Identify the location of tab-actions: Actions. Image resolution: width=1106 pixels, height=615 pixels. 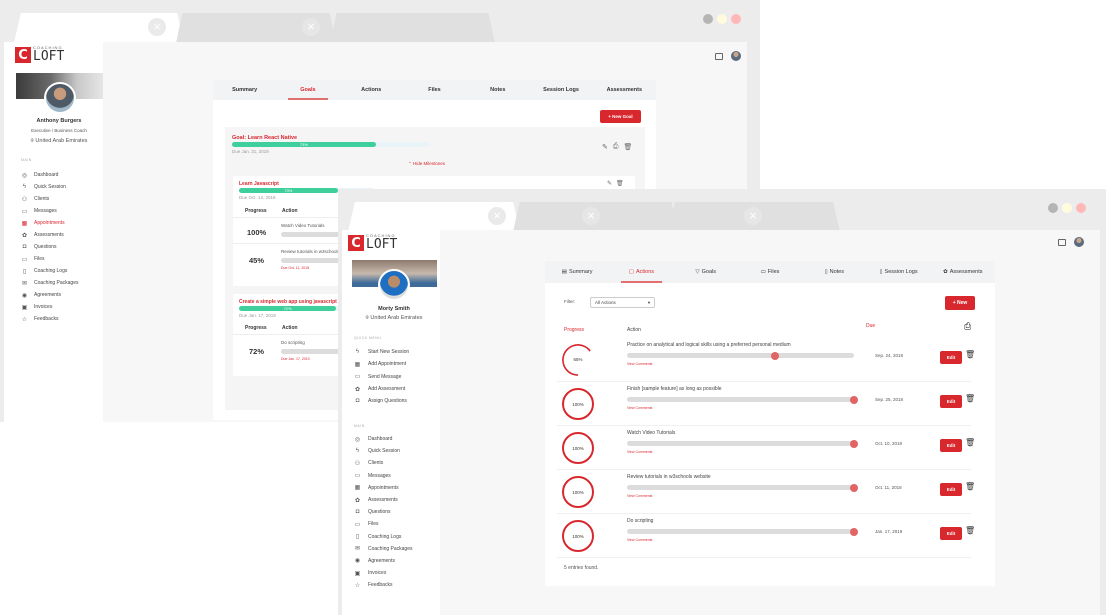
(371, 90).